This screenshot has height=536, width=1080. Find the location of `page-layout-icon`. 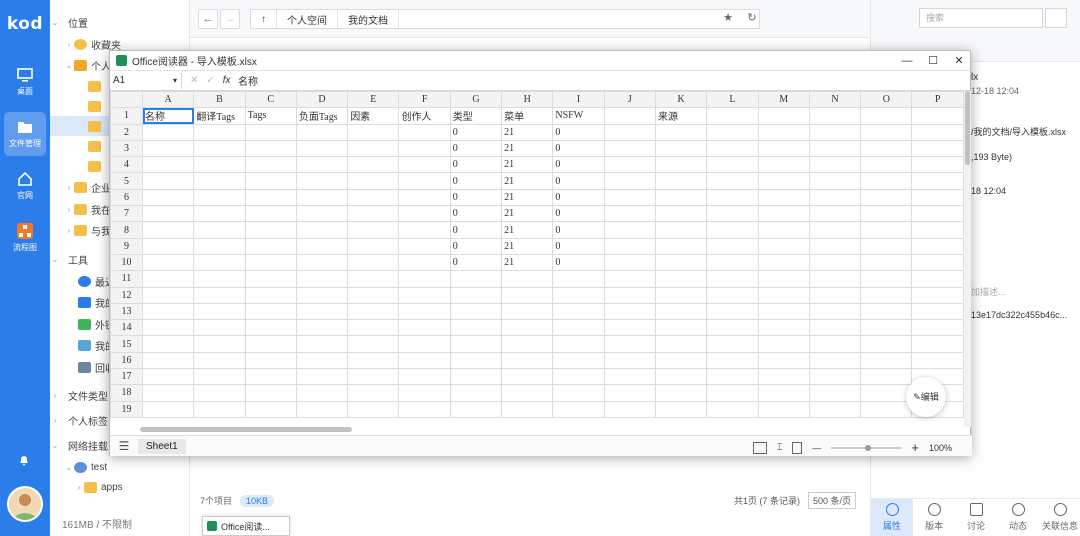

page-layout-icon is located at coordinates (797, 447).